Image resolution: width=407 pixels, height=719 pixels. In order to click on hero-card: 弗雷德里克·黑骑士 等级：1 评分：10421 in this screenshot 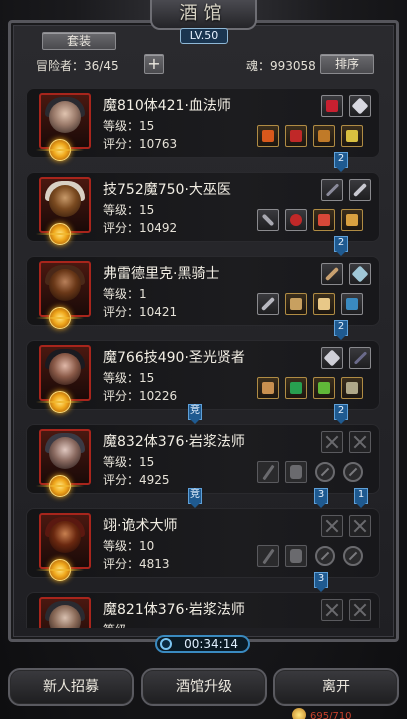, I will do `click(203, 292)`.